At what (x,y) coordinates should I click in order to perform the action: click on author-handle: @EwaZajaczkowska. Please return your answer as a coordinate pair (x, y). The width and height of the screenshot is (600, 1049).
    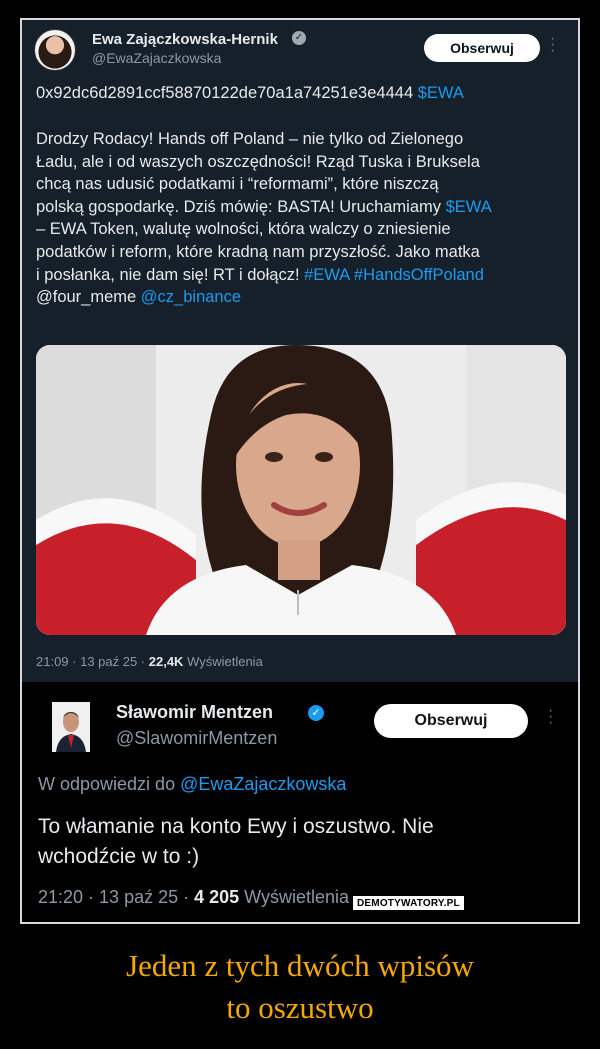
    Looking at the image, I should click on (156, 58).